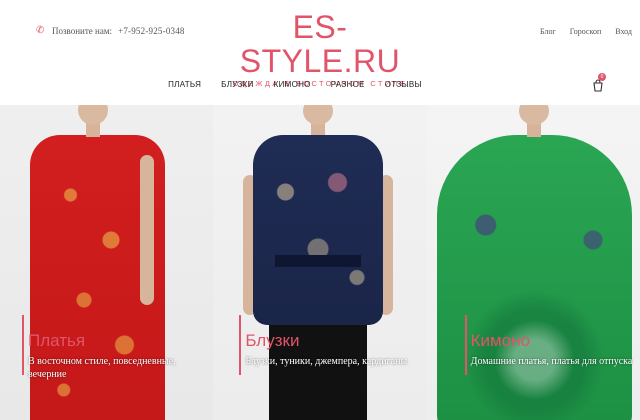  I want to click on cart-count-badge: 0, so click(602, 77).